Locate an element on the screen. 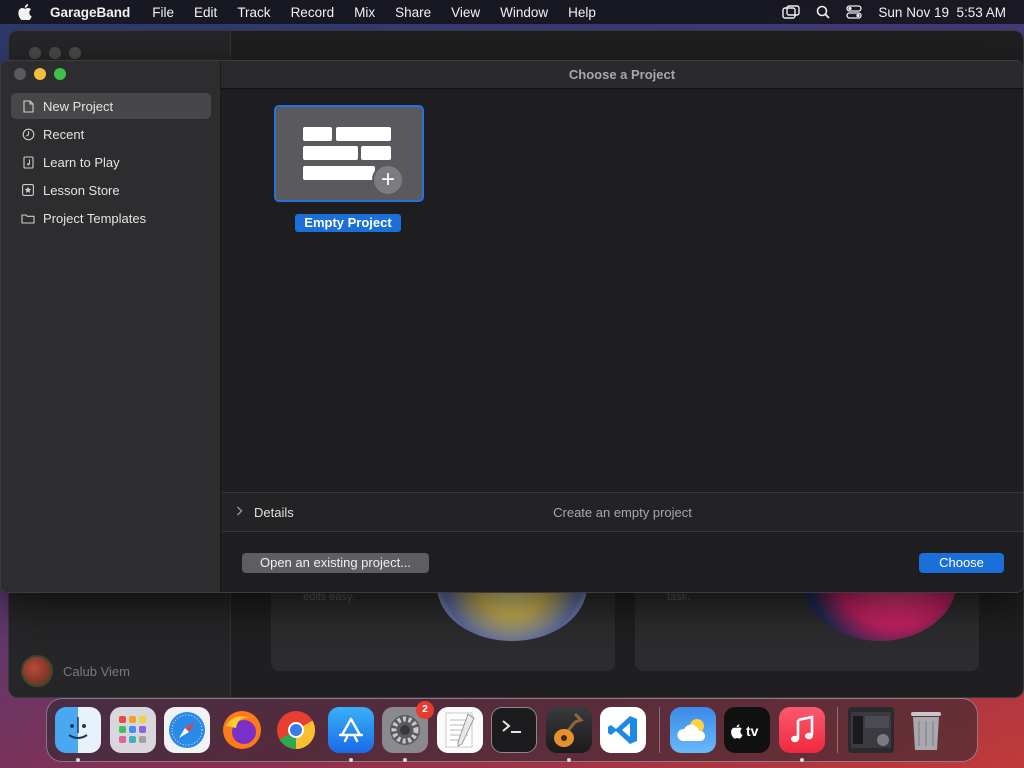 The width and height of the screenshot is (1024, 768). dock-garageband is located at coordinates (568, 734).